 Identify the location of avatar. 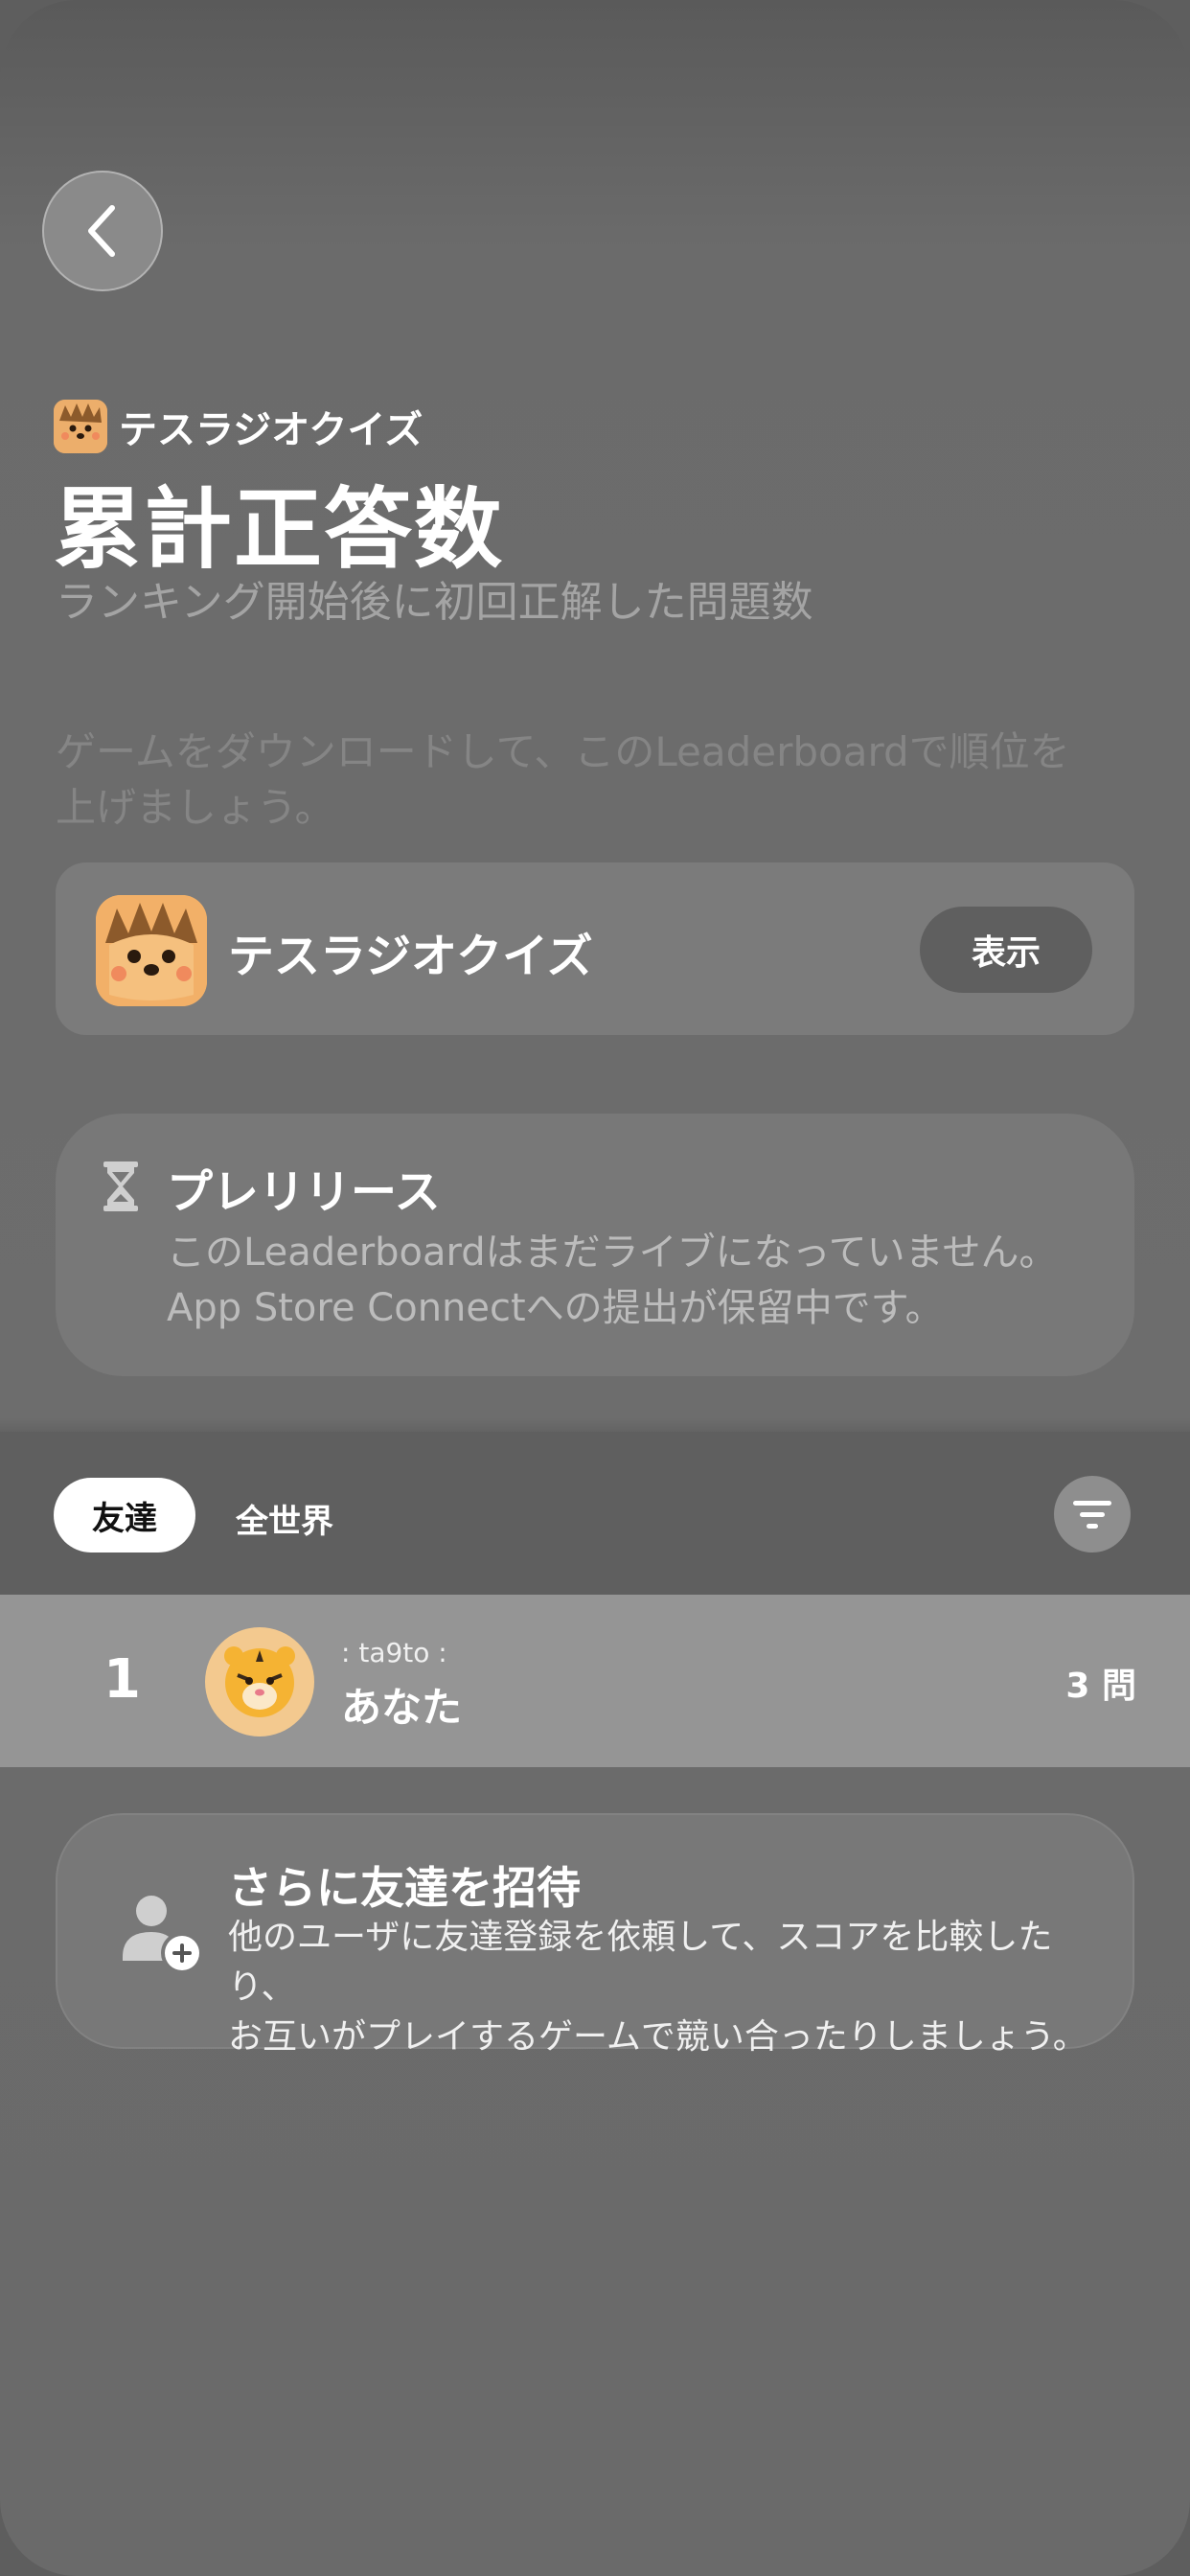
(259, 1681).